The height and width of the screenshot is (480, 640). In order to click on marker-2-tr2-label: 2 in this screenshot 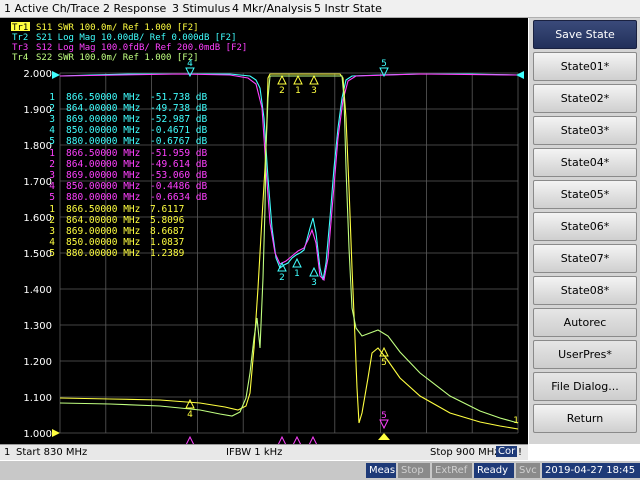, I will do `click(282, 278)`.